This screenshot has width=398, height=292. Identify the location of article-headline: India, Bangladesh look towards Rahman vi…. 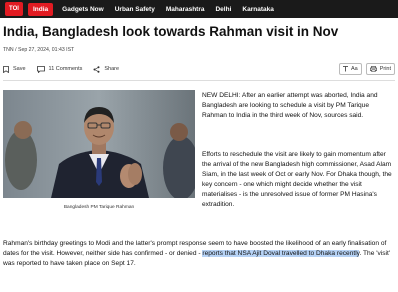
(171, 31).